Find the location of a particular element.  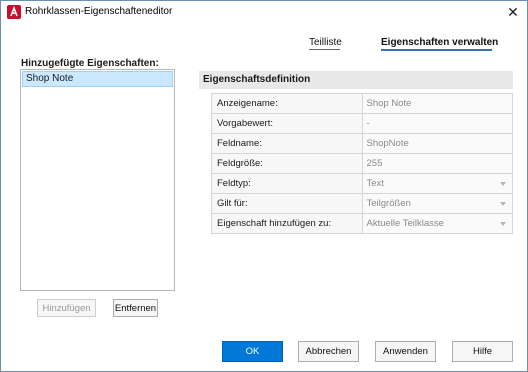

property-value: ShopNote is located at coordinates (437, 143).